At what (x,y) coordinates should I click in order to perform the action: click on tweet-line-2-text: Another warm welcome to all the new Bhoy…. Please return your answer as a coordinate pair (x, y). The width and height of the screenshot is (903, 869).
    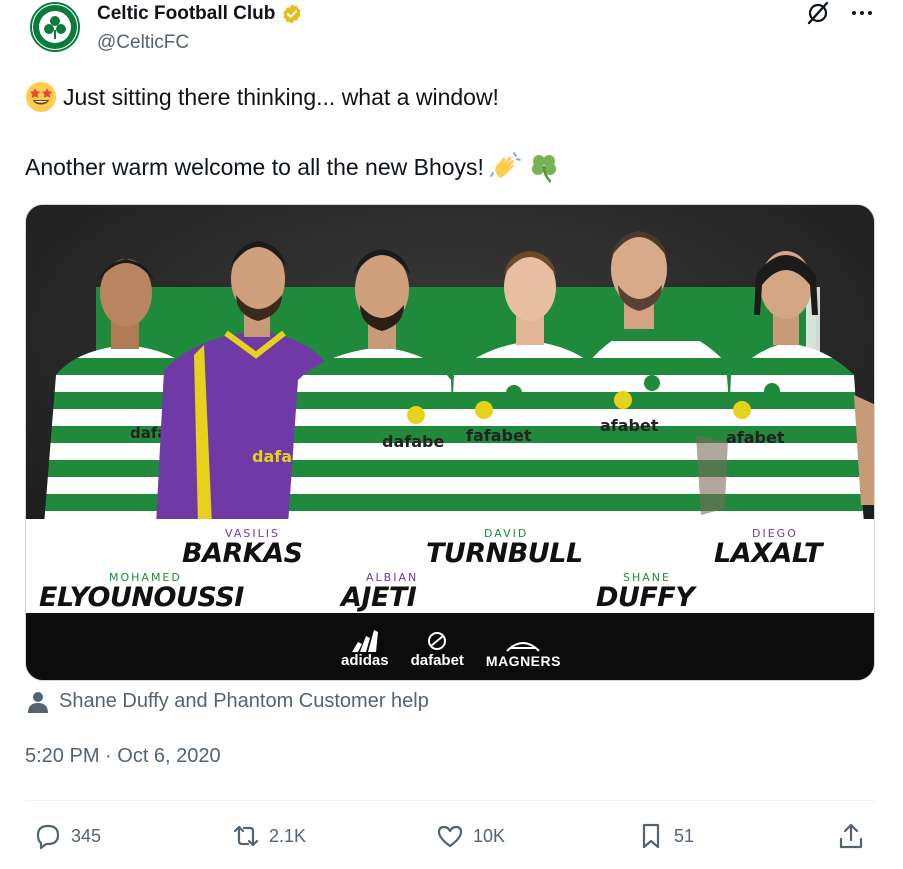
    Looking at the image, I should click on (254, 167).